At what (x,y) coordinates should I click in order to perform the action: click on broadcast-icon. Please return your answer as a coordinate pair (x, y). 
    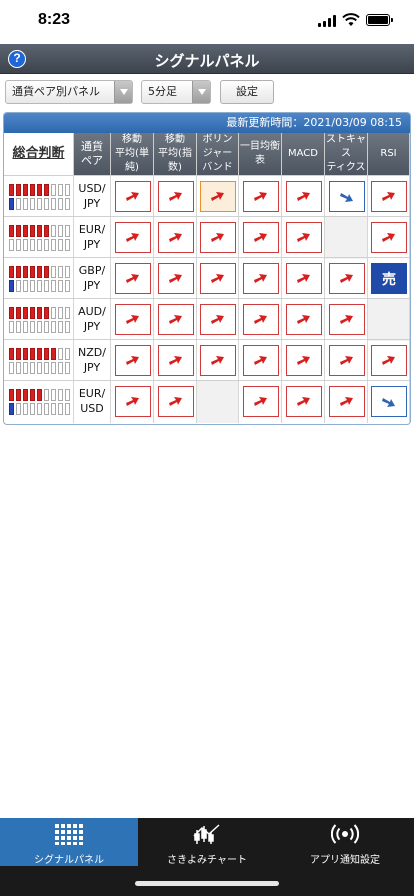
    Looking at the image, I should click on (345, 834).